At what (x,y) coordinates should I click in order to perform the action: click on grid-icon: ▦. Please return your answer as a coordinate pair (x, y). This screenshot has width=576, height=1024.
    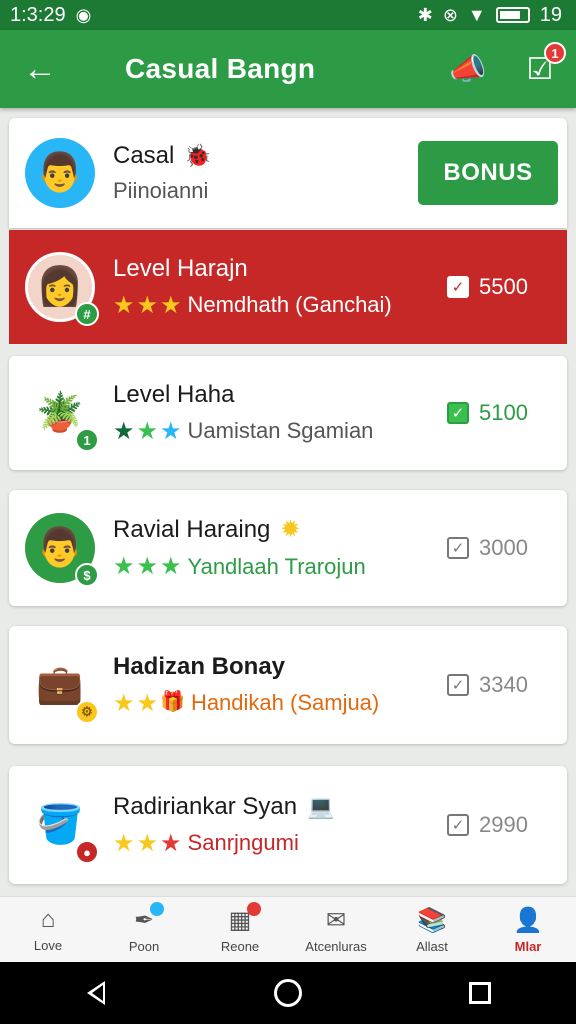
    Looking at the image, I should click on (245, 918).